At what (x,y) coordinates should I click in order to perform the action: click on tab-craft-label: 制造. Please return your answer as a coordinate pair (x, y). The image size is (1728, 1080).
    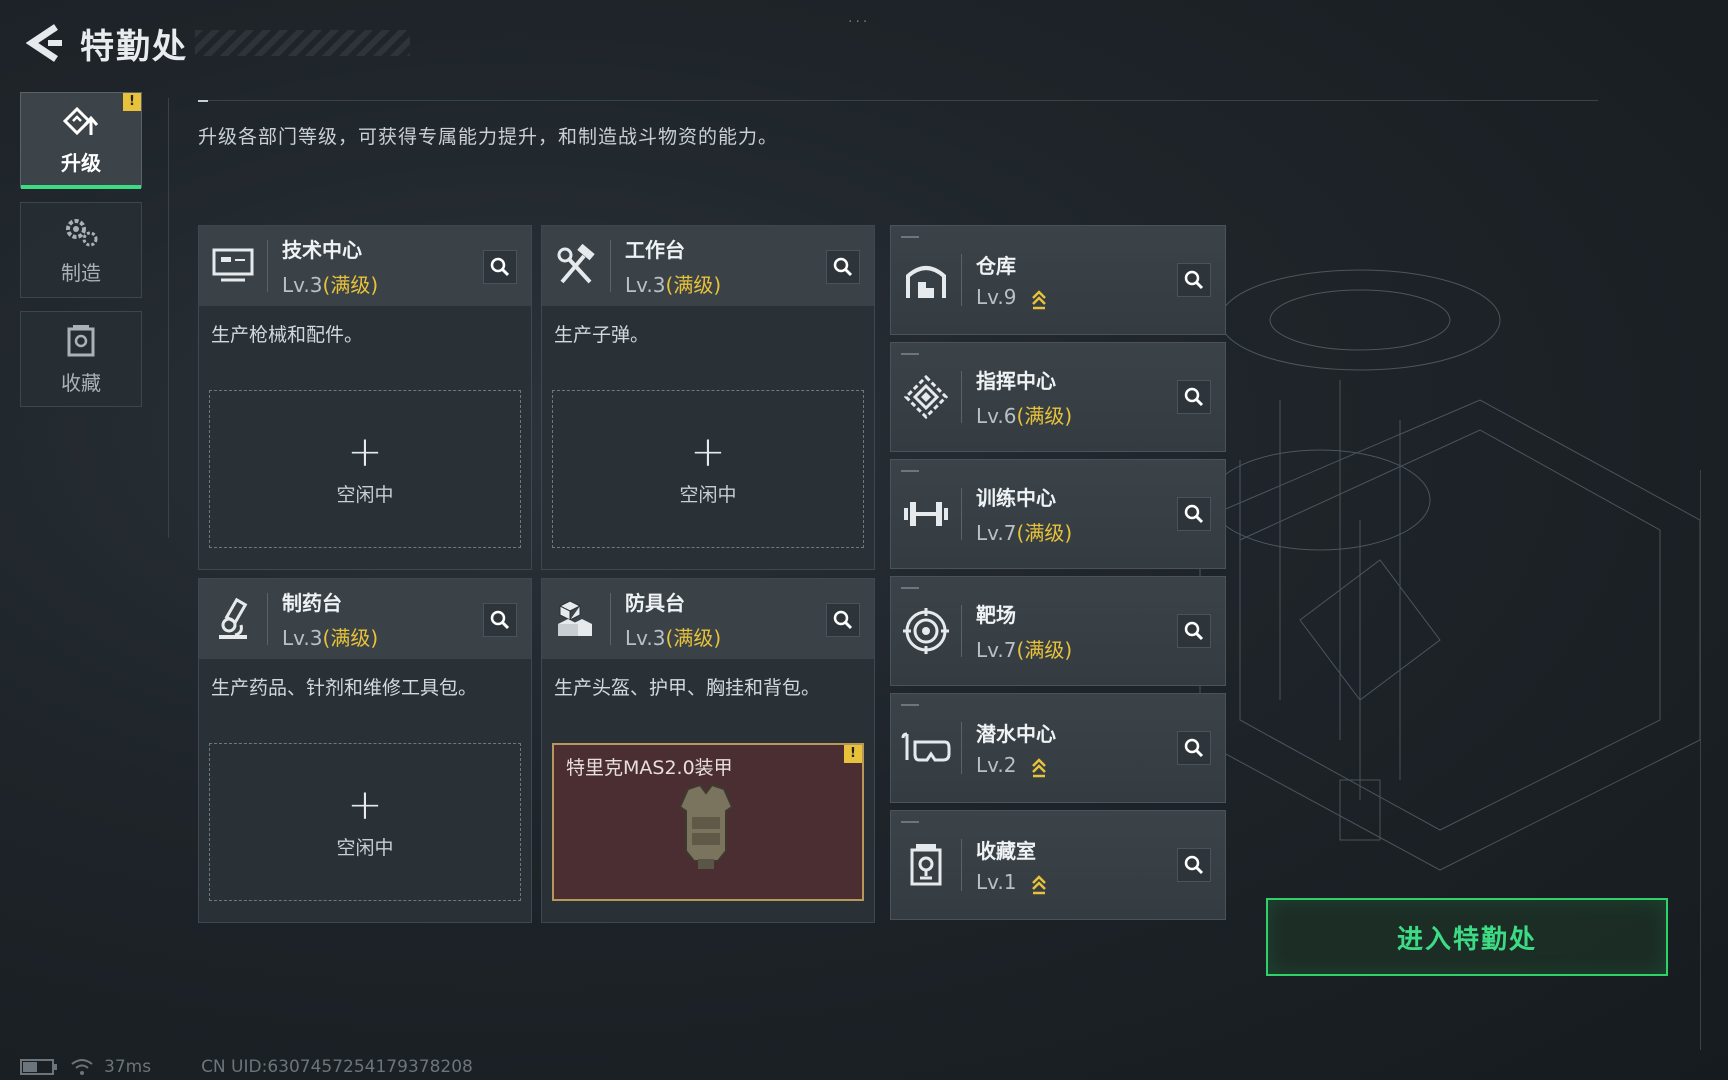
    Looking at the image, I should click on (81, 272).